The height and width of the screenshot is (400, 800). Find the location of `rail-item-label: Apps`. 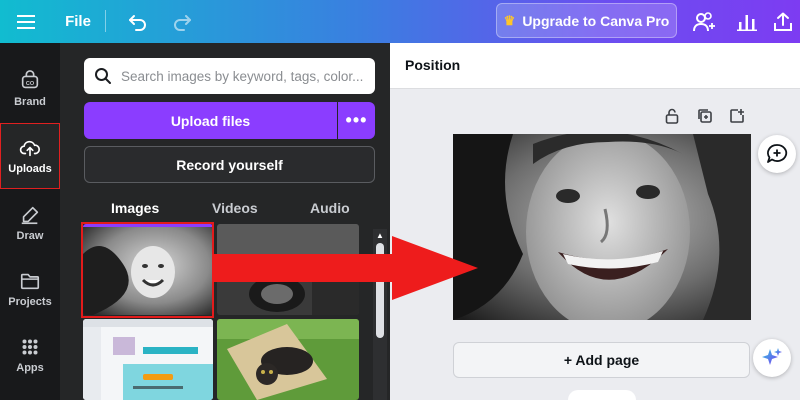

rail-item-label: Apps is located at coordinates (30, 368).